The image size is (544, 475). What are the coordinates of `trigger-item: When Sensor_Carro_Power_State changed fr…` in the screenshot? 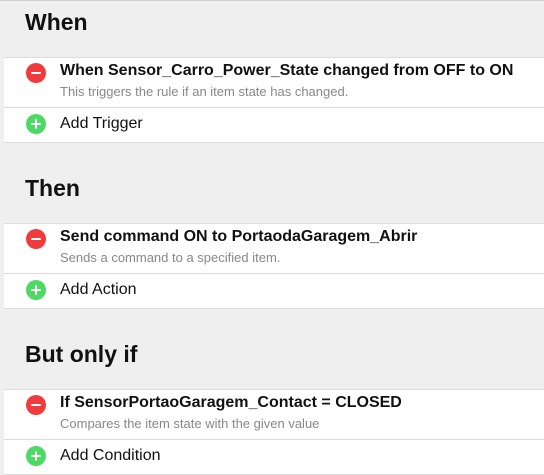 It's located at (274, 83).